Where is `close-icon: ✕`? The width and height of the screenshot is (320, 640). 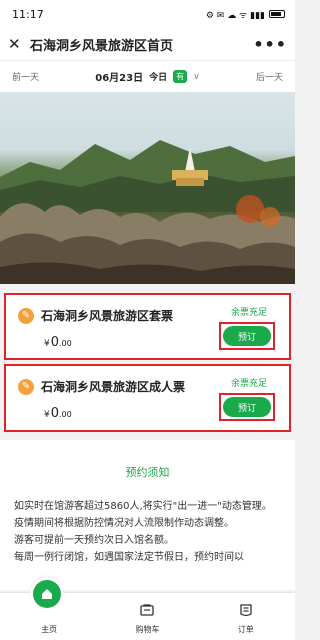 close-icon: ✕ is located at coordinates (17, 44).